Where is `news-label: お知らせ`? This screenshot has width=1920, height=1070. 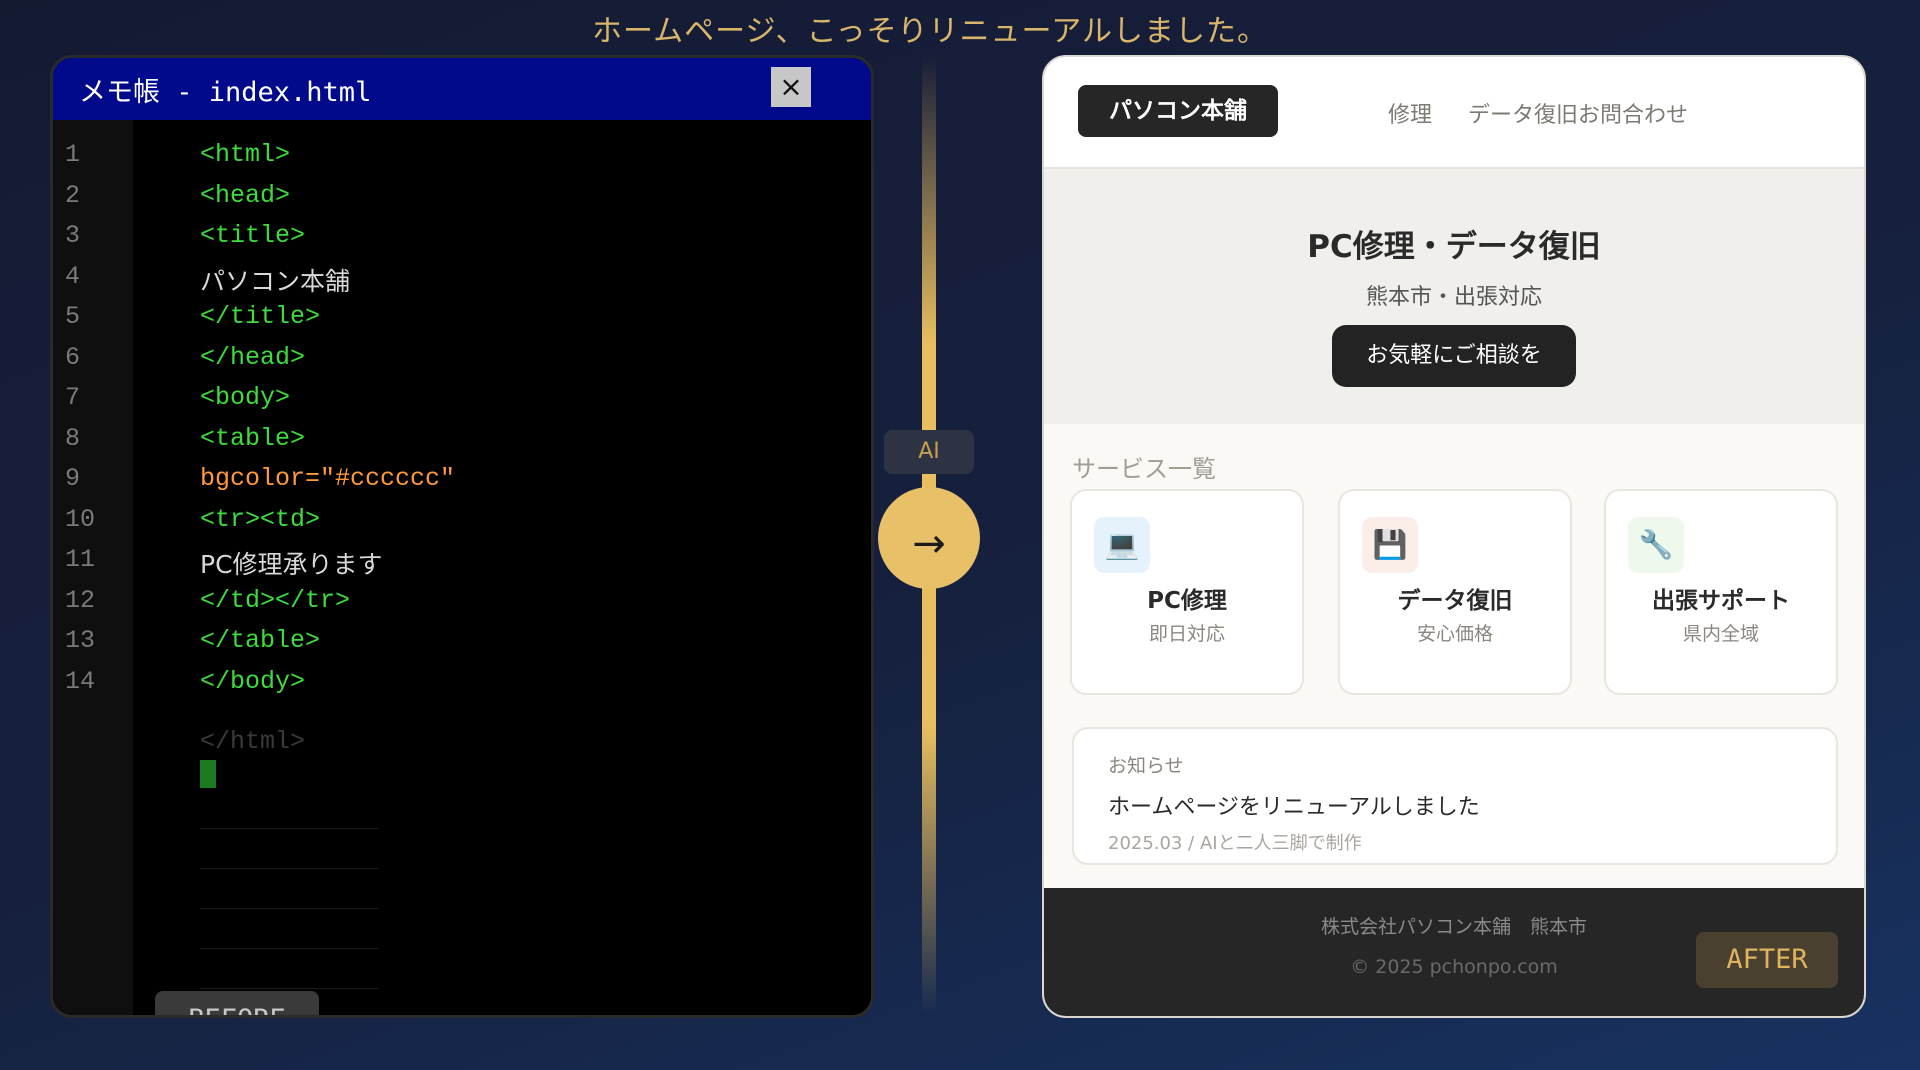 news-label: お知らせ is located at coordinates (1146, 766).